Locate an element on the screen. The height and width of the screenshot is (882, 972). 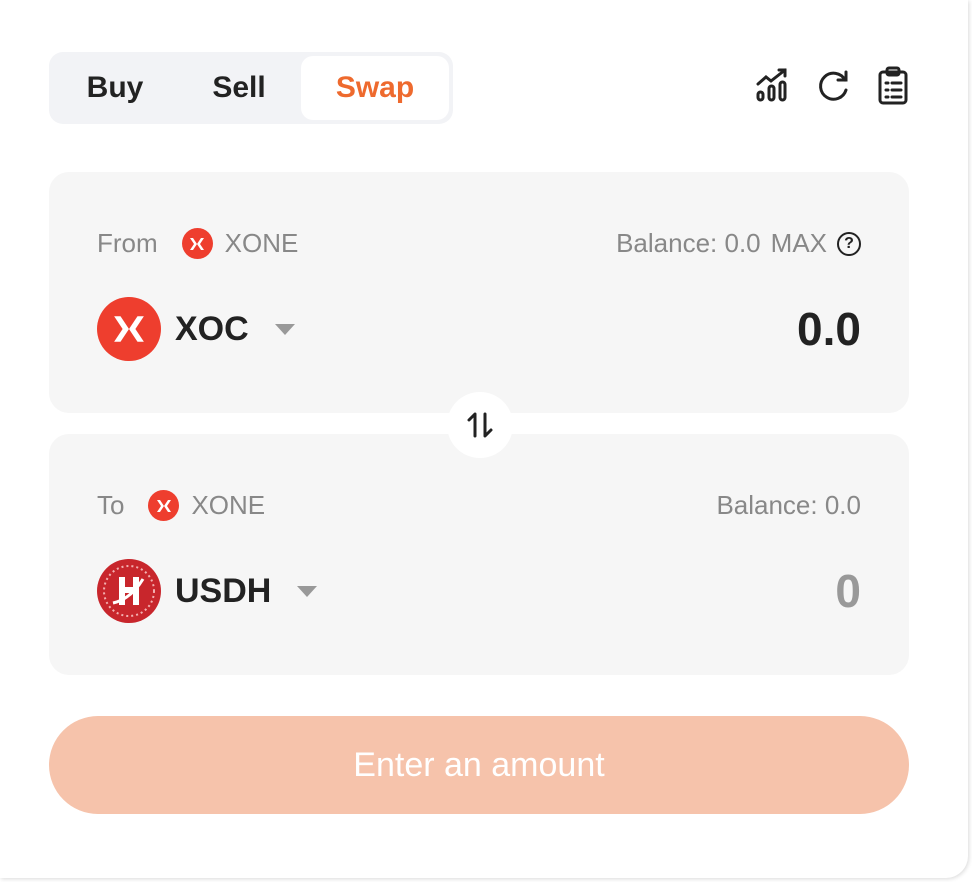
tab-sell: Sell is located at coordinates (239, 88).